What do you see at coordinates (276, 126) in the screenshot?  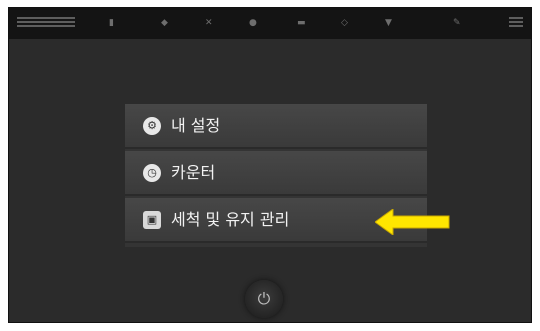 I see `menu-item-my-settings: ⚙ 내 설정` at bounding box center [276, 126].